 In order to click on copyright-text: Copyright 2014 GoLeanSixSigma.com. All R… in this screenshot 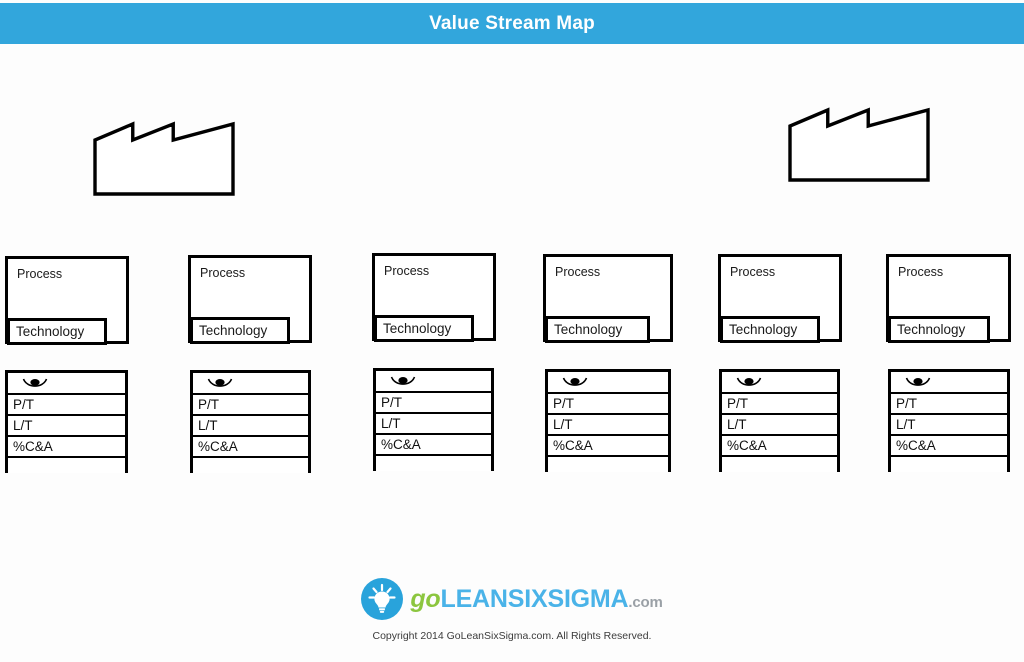, I will do `click(512, 636)`.